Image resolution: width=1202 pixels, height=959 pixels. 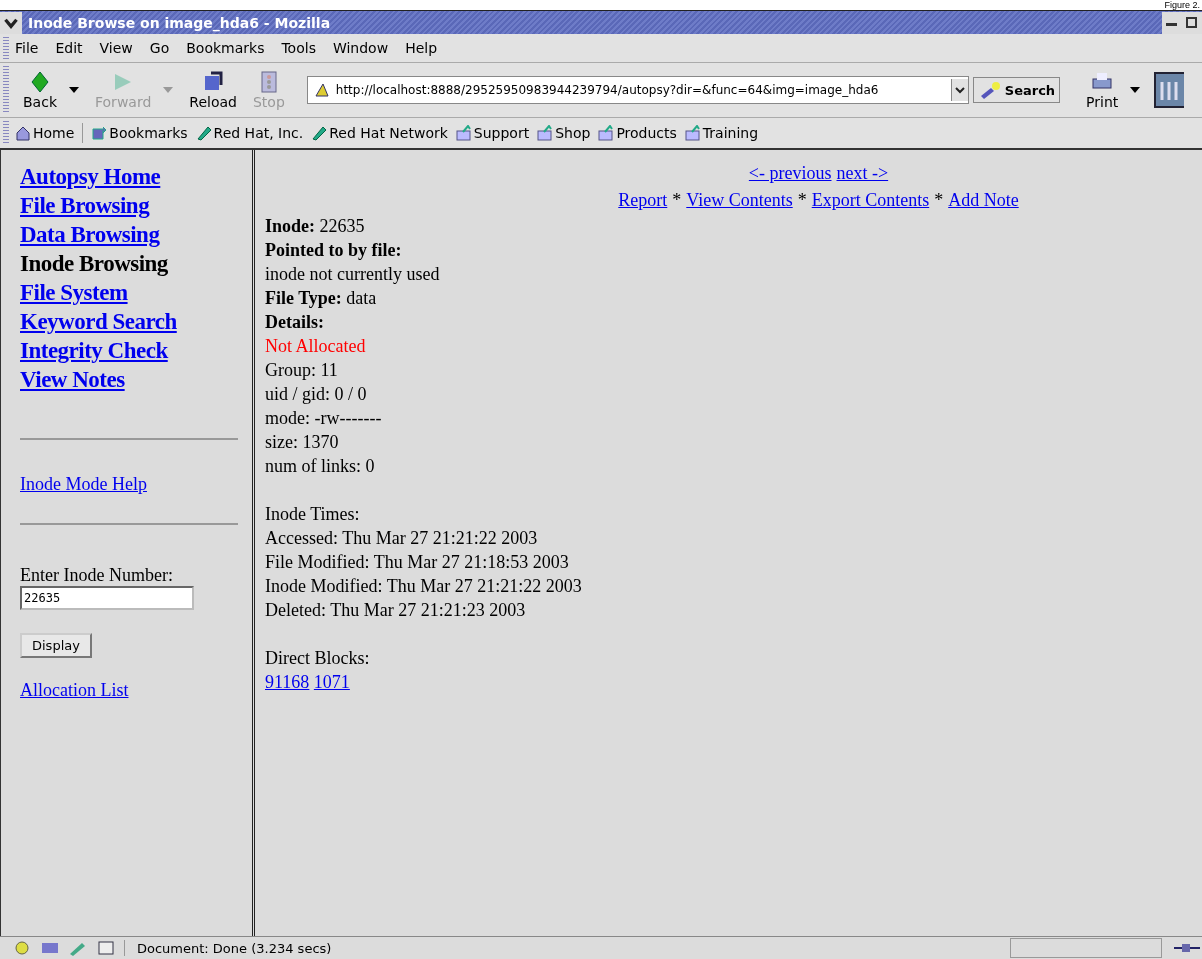 I want to click on nav-link: View Notes, so click(x=72, y=379).